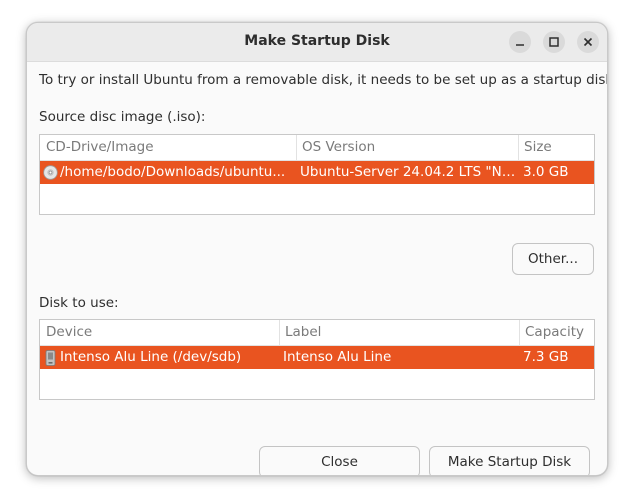 The width and height of the screenshot is (632, 503). Describe the element at coordinates (558, 332) in the screenshot. I see `column-header-capacity: Capacity` at that location.